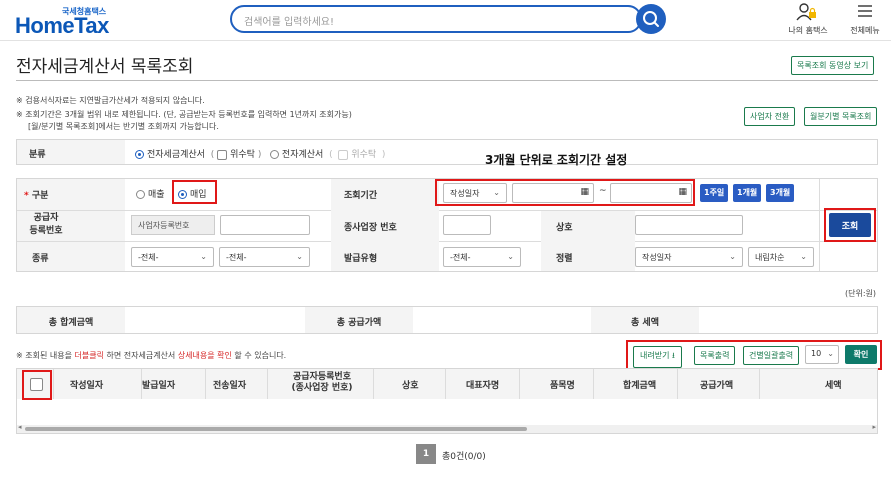 Image resolution: width=891 pixels, height=478 pixels. What do you see at coordinates (110, 100) in the screenshot?
I see `note-line-1: ※ 검용서식자료는 지연발급가산세가 적용되지 않습니다.` at bounding box center [110, 100].